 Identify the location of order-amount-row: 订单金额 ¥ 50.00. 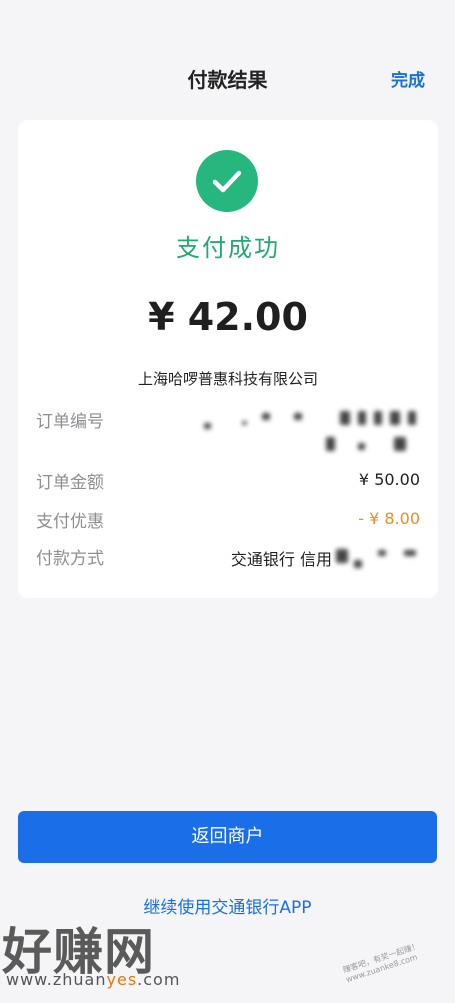
(228, 481).